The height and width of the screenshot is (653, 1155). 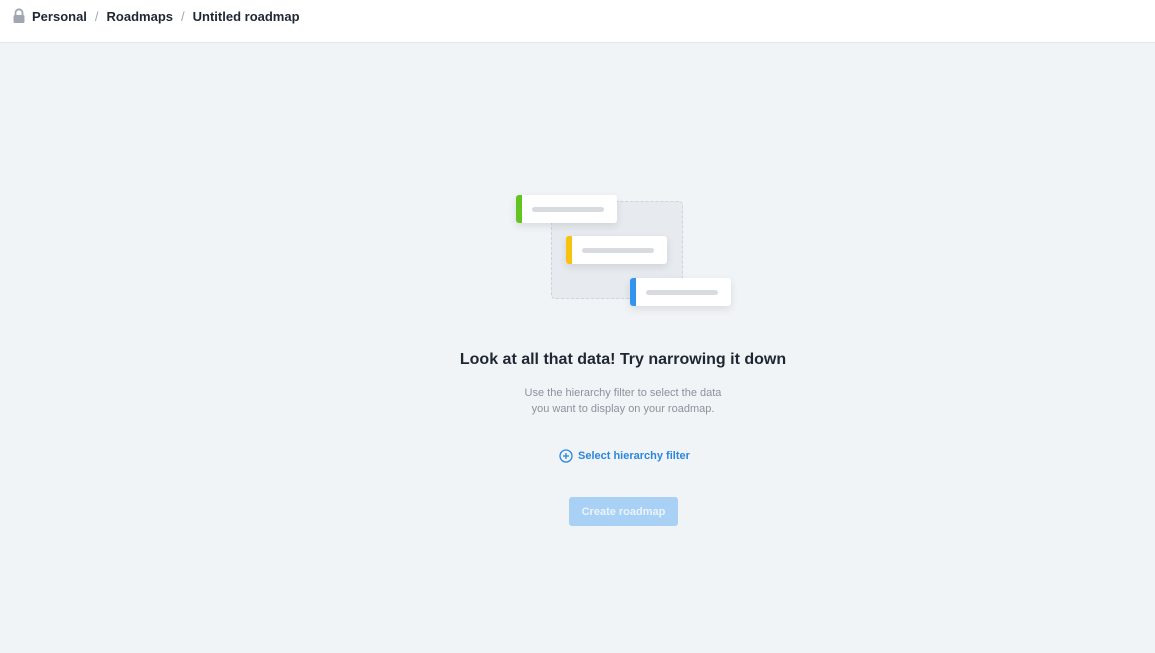 What do you see at coordinates (577, 21) in the screenshot?
I see `top-bar: Personal / Roadmaps / Untitled roadmap` at bounding box center [577, 21].